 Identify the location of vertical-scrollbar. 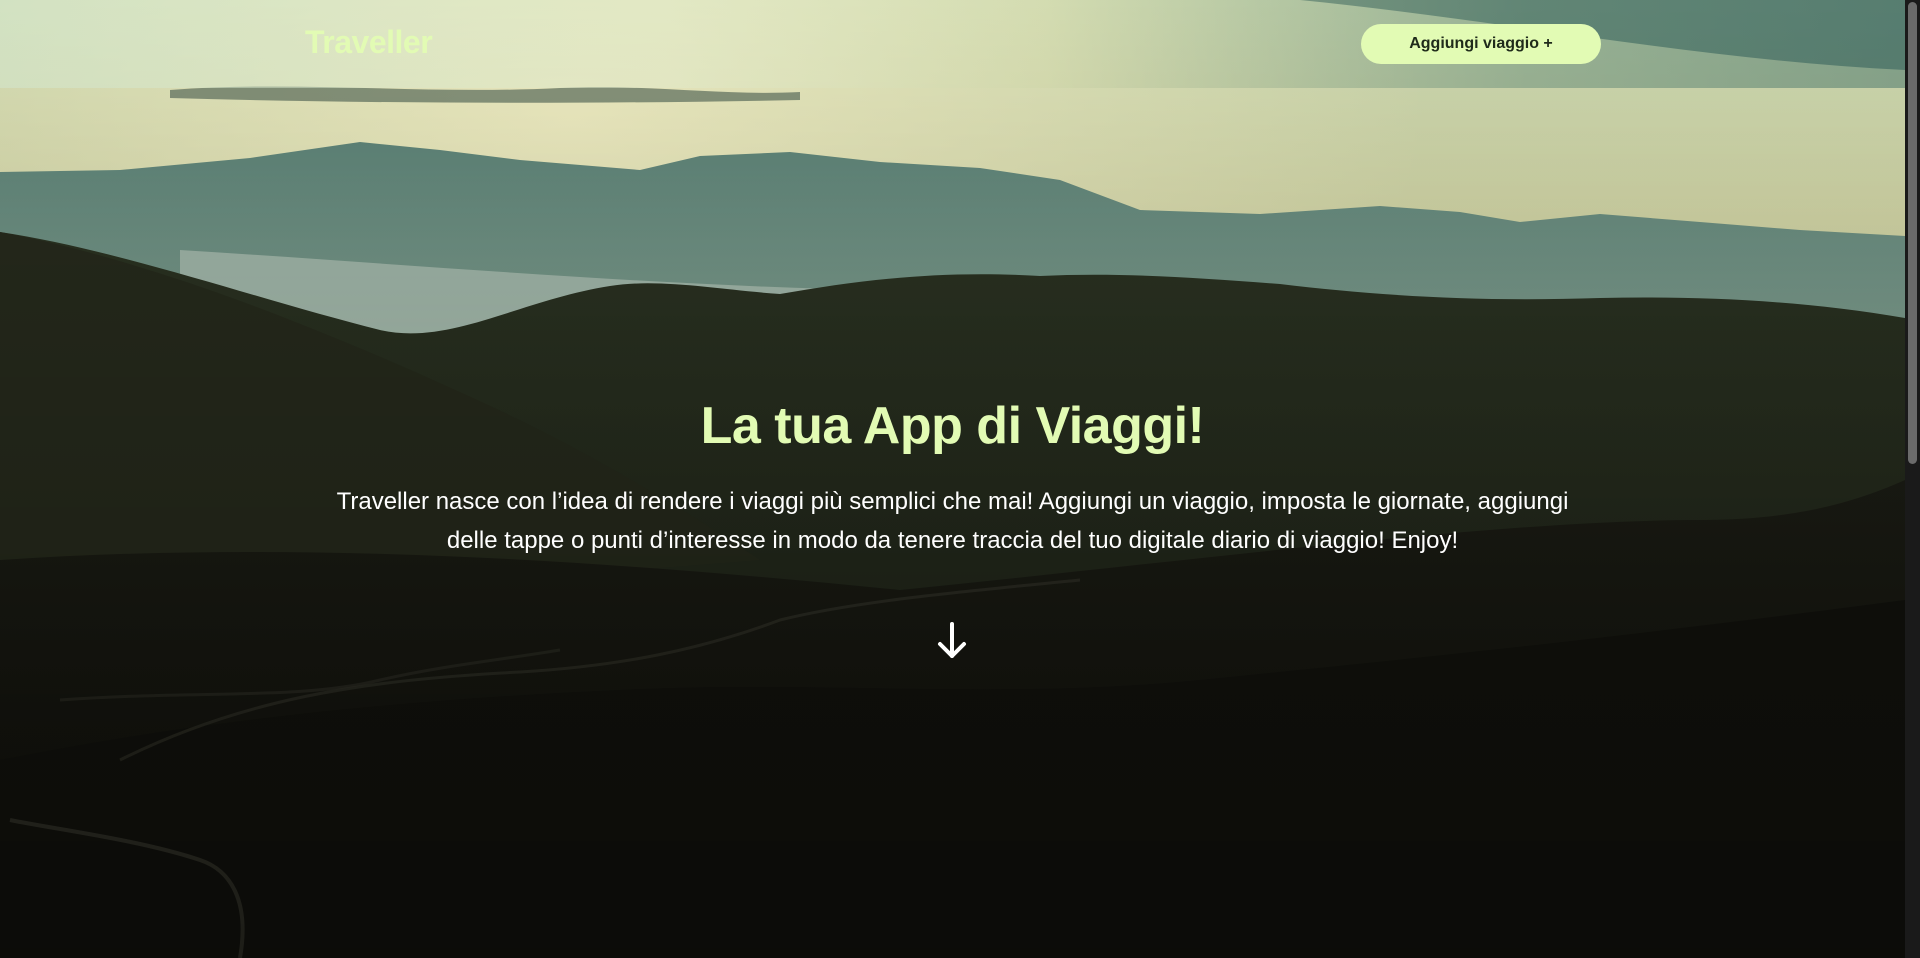
(1912, 479).